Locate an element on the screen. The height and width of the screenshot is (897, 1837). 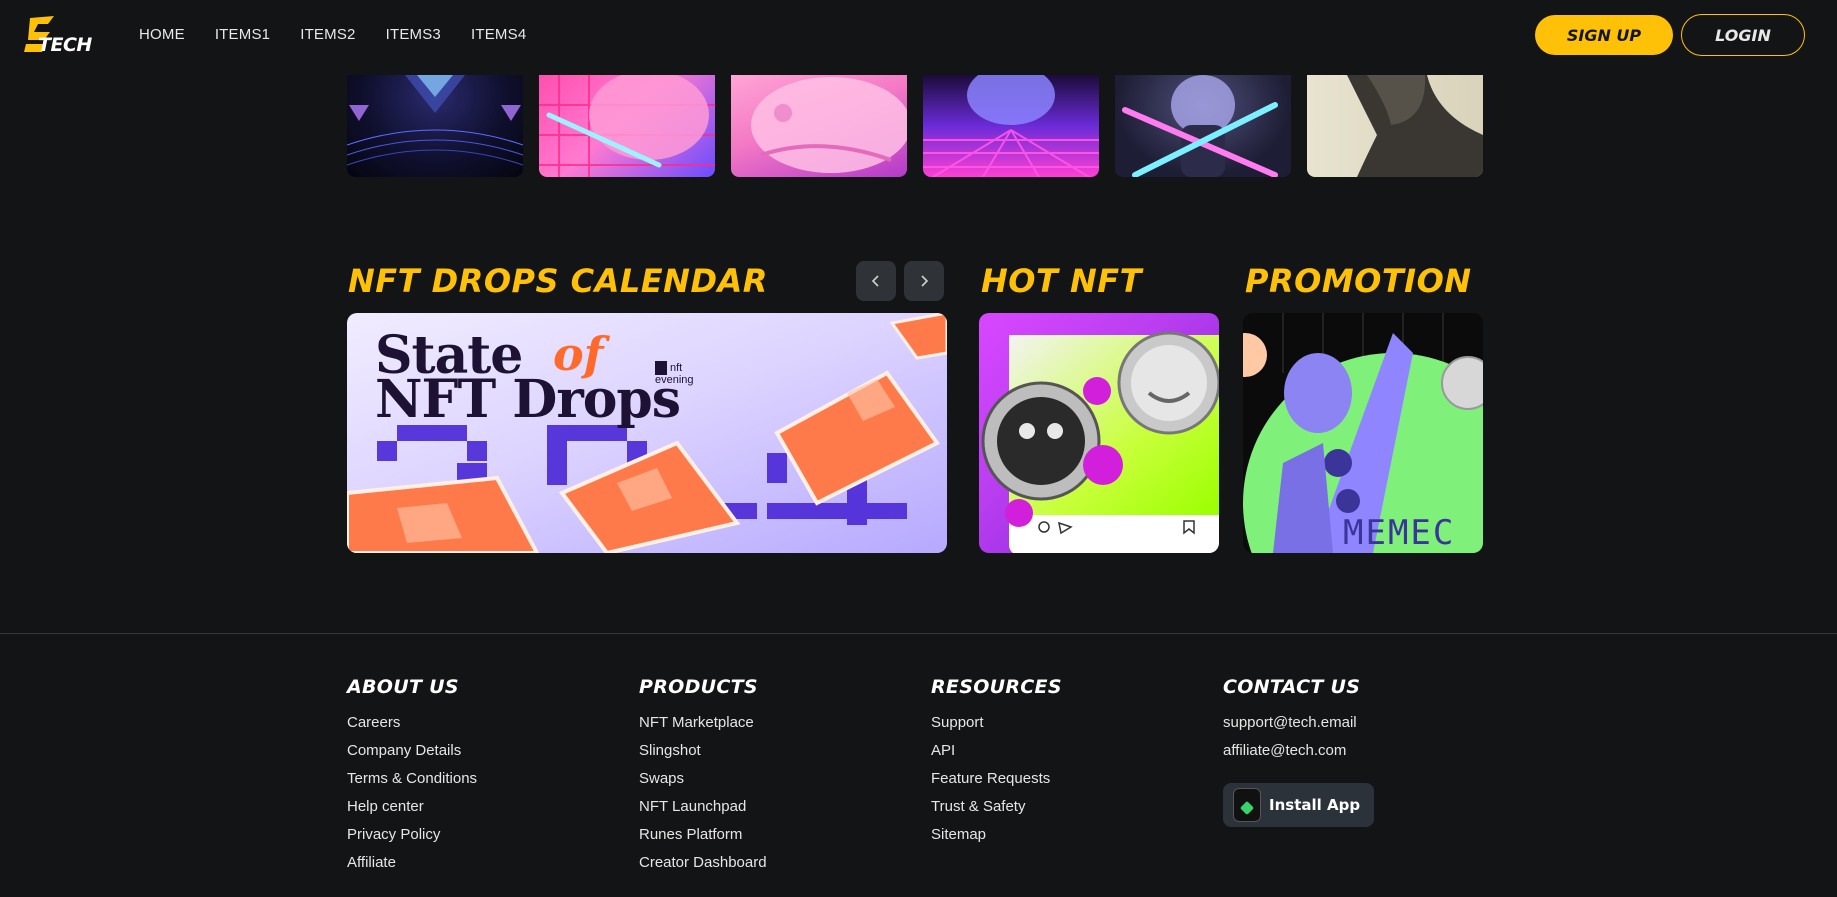
footer-resources-title: RESOURCES is located at coordinates (996, 687).